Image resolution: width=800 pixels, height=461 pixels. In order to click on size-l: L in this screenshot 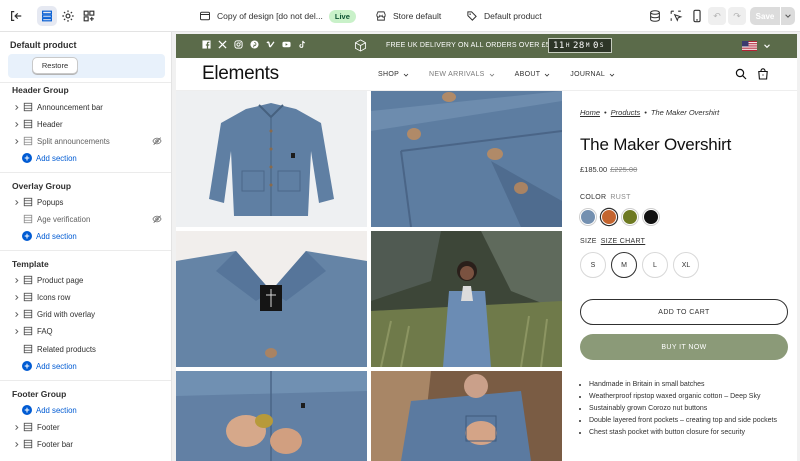, I will do `click(655, 265)`.